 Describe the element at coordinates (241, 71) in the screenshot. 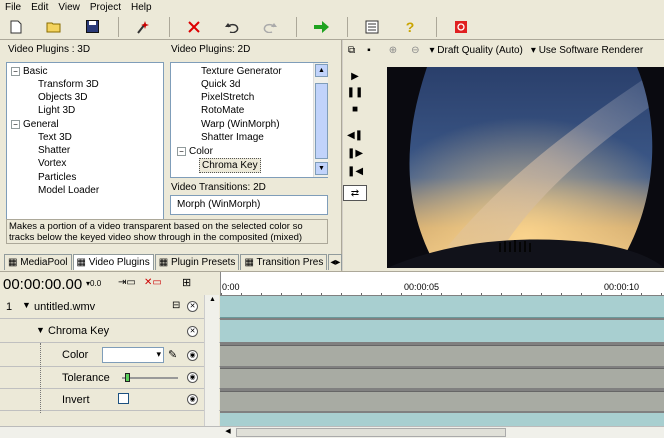

I see `tree-item: Texture Generator` at that location.